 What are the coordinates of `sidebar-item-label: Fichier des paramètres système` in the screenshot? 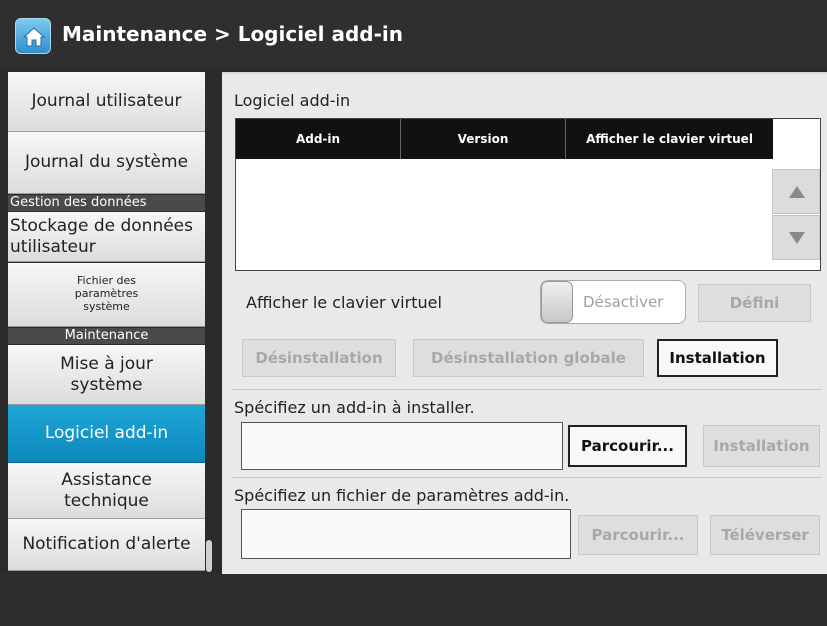 It's located at (106, 293).